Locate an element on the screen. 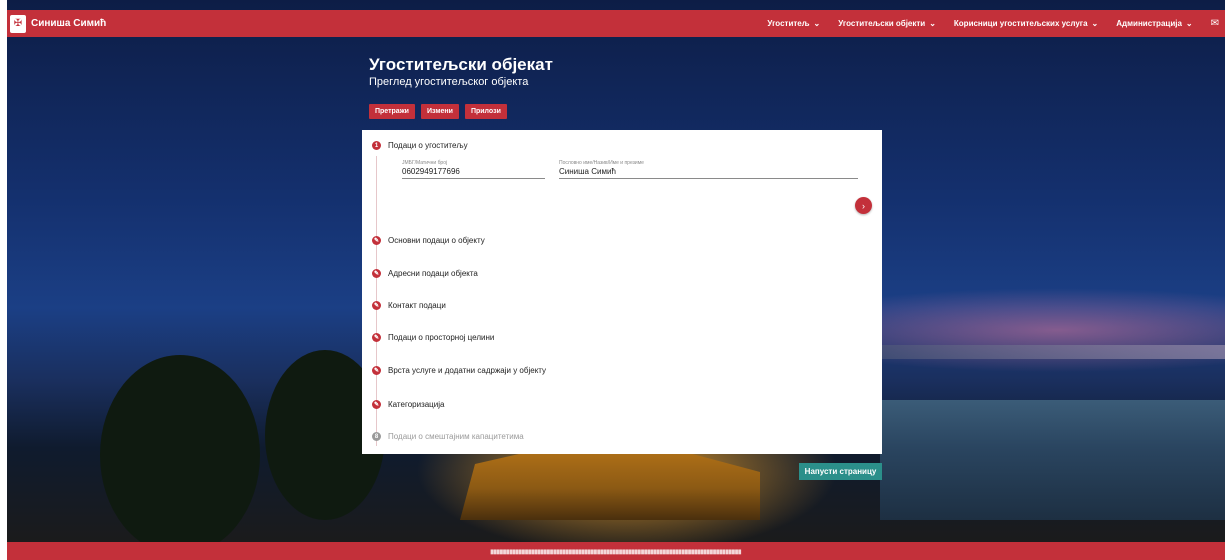 The image size is (1225, 560). step-number-icon: 8 is located at coordinates (376, 436).